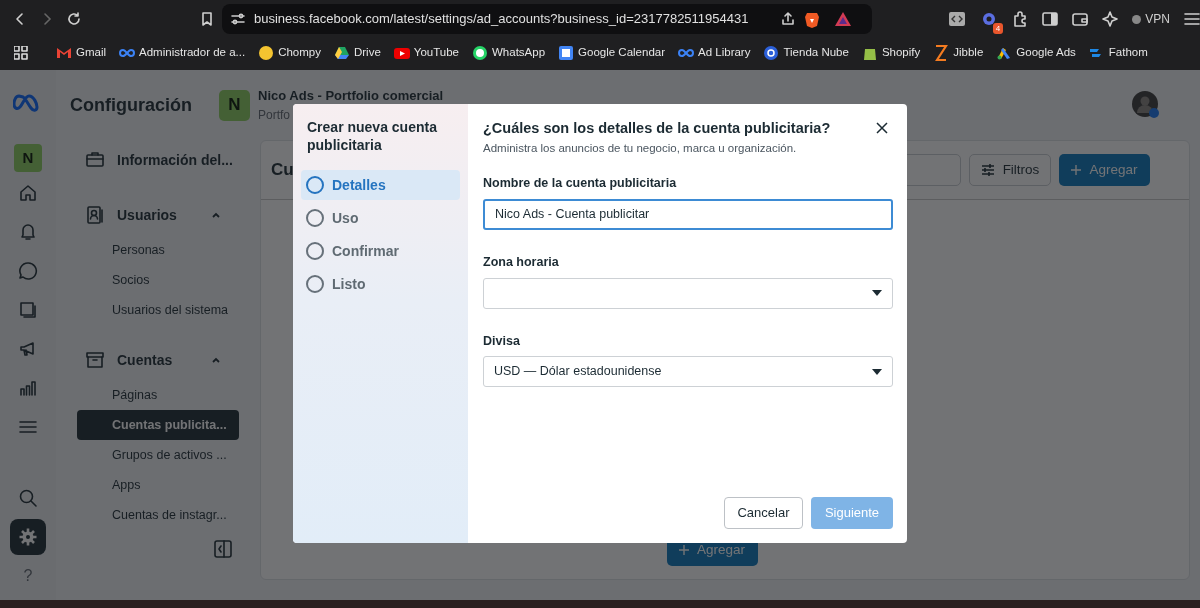 The height and width of the screenshot is (608, 1200). What do you see at coordinates (351, 96) in the screenshot?
I see `business-name: Nico Ads - Portfolio comercial` at bounding box center [351, 96].